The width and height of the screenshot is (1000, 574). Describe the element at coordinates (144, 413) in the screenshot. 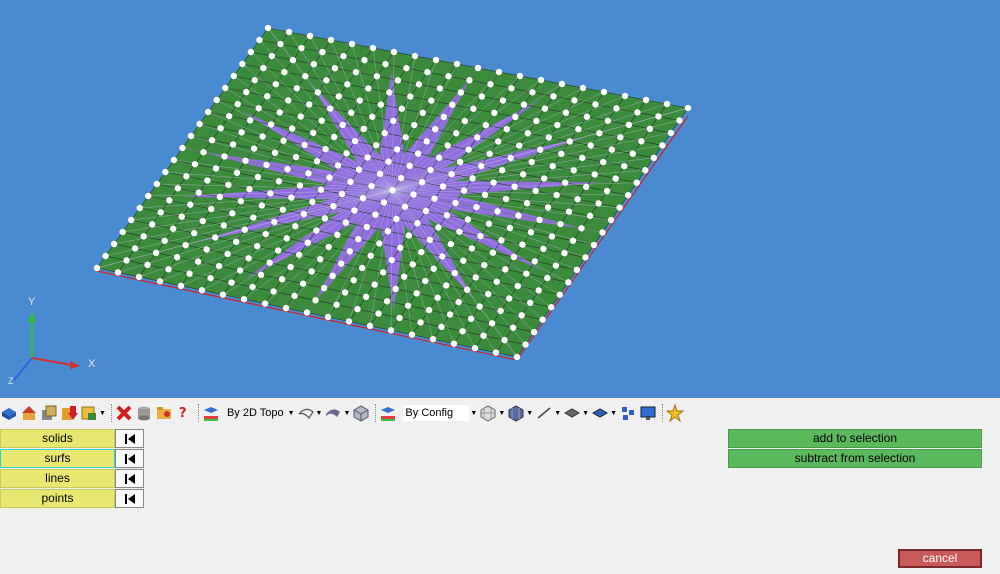

I see `cylinder-icon` at that location.